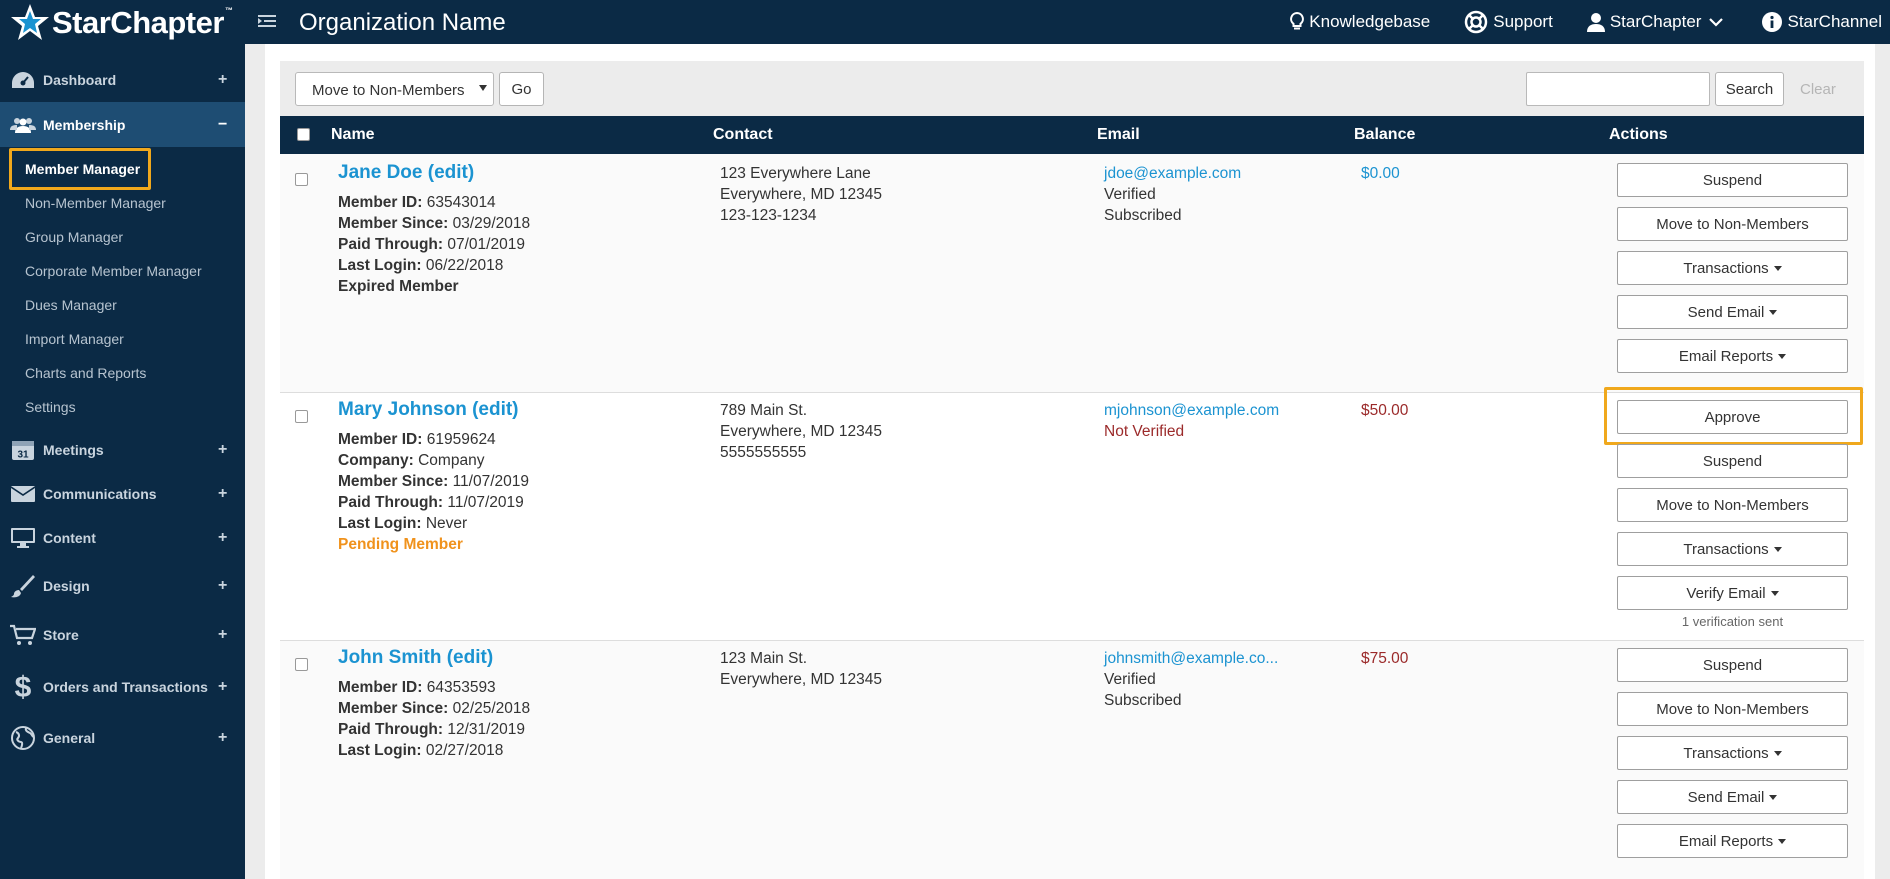 This screenshot has width=1890, height=879. I want to click on select-all-checkbox, so click(303, 134).